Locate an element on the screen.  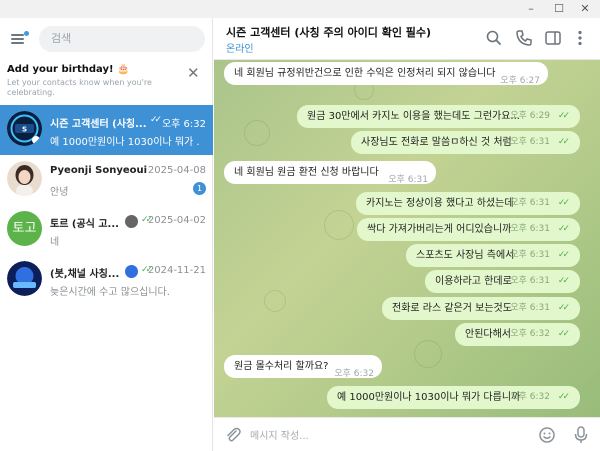
sidebar-toggle-icon is located at coordinates (553, 38).